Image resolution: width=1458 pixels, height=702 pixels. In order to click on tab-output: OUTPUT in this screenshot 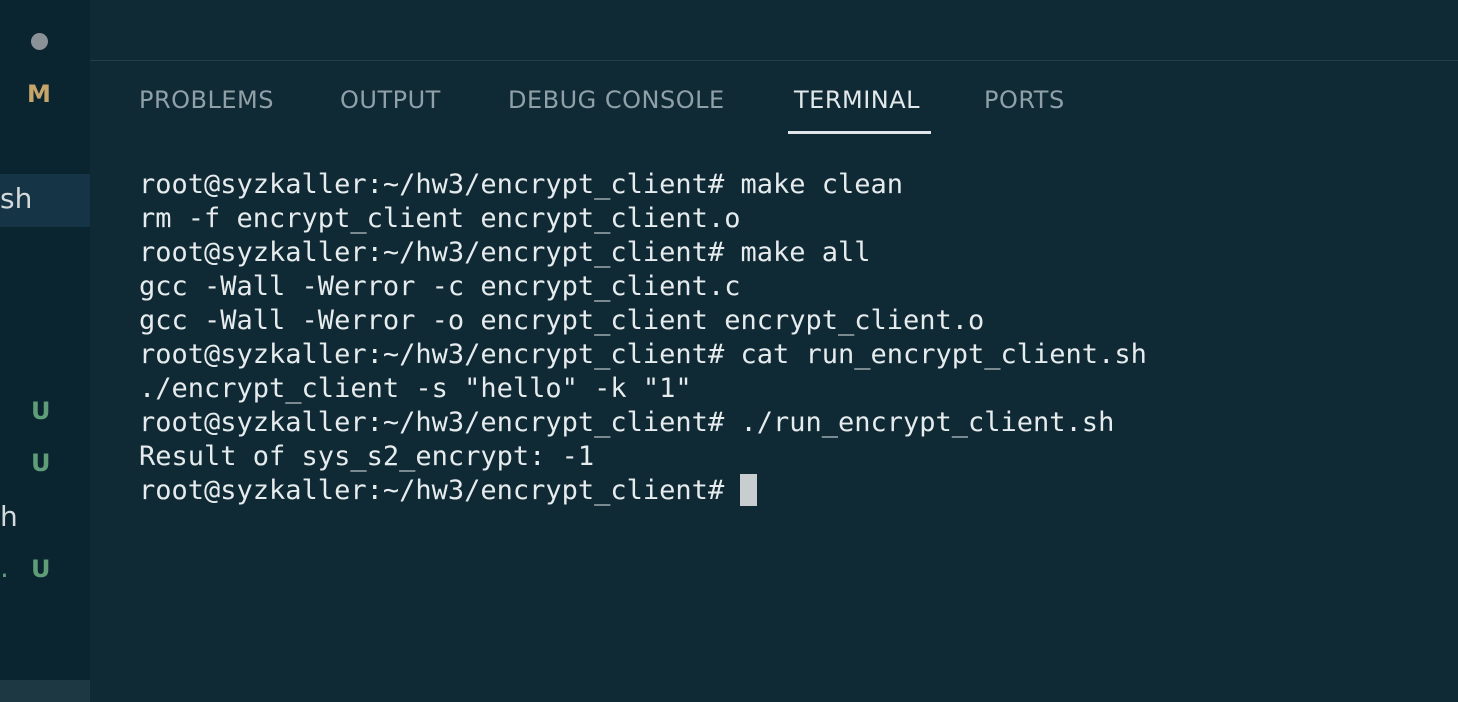, I will do `click(390, 100)`.